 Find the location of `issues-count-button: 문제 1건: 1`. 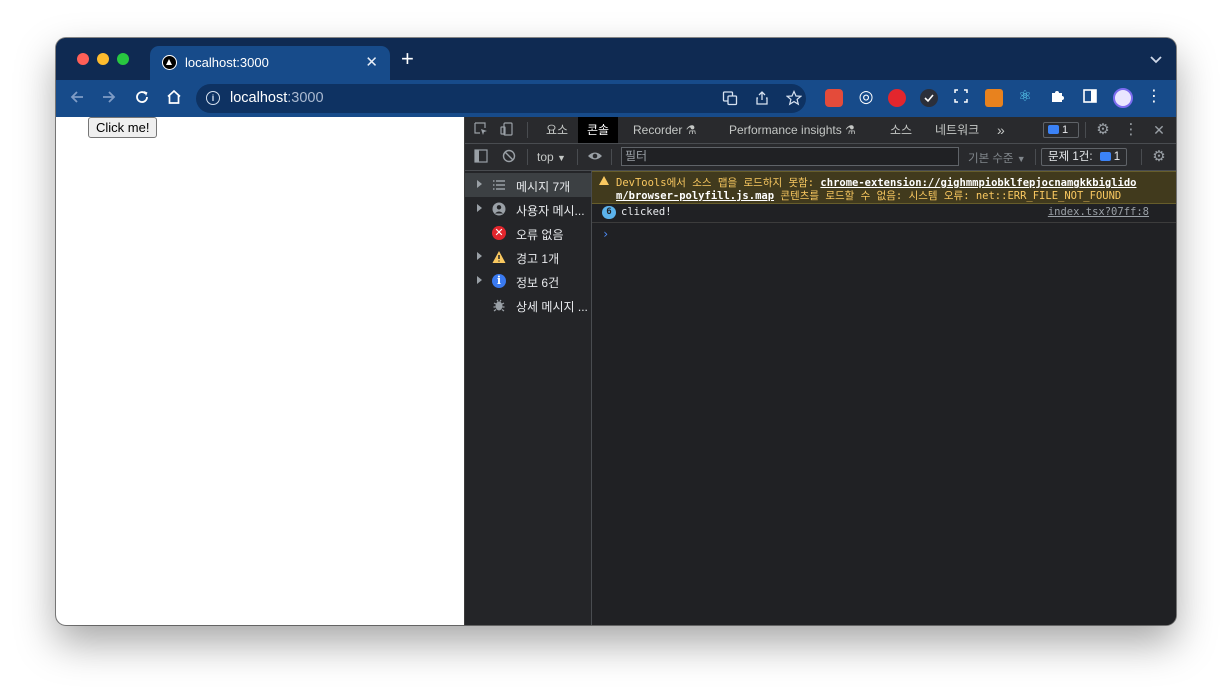

issues-count-button: 문제 1건: 1 is located at coordinates (1084, 157).